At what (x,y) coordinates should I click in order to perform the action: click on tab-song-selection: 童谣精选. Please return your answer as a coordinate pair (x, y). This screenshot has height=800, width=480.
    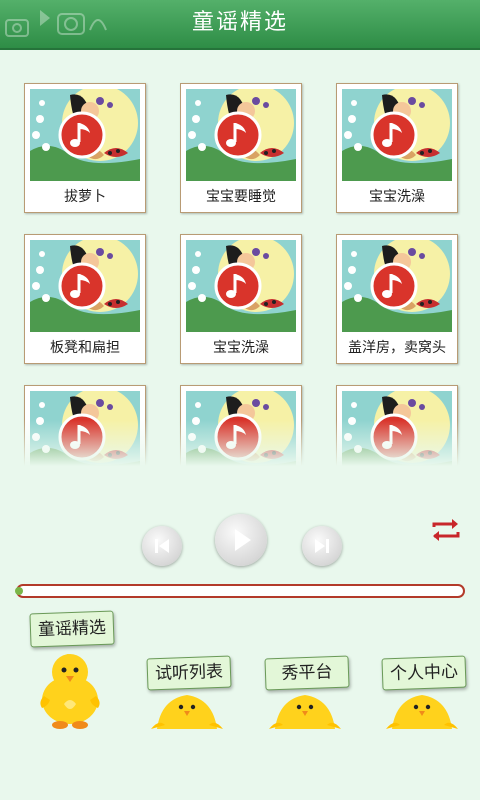
    Looking at the image, I should click on (76, 670).